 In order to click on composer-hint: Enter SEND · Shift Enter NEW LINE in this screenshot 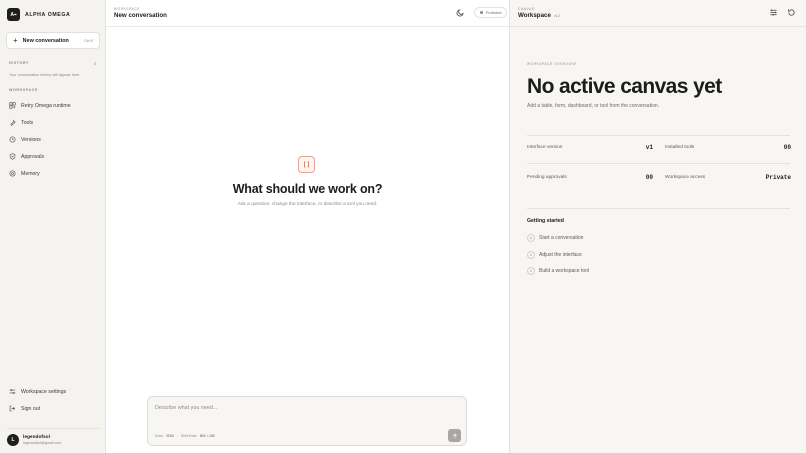, I will do `click(185, 436)`.